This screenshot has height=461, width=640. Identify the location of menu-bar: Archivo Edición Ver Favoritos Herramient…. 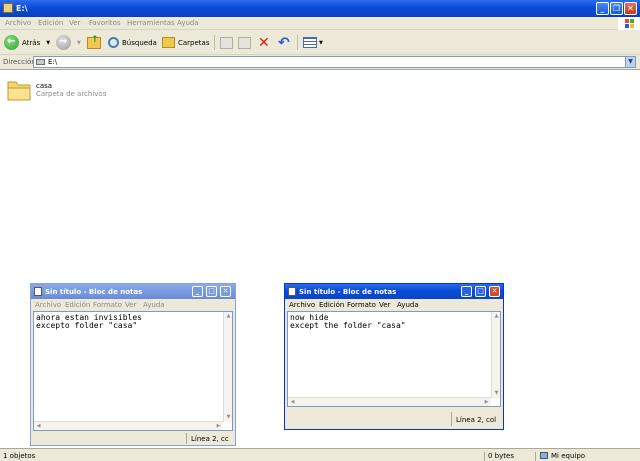
(320, 23).